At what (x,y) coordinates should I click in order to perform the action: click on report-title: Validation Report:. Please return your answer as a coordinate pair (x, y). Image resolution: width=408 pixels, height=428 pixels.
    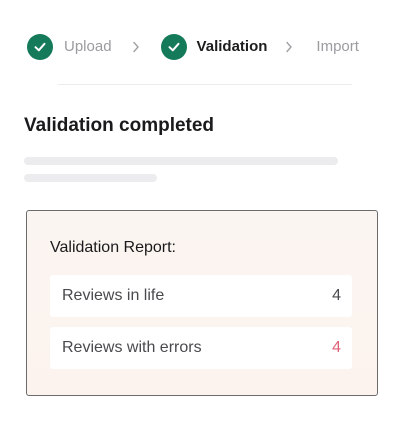
    Looking at the image, I should click on (113, 247).